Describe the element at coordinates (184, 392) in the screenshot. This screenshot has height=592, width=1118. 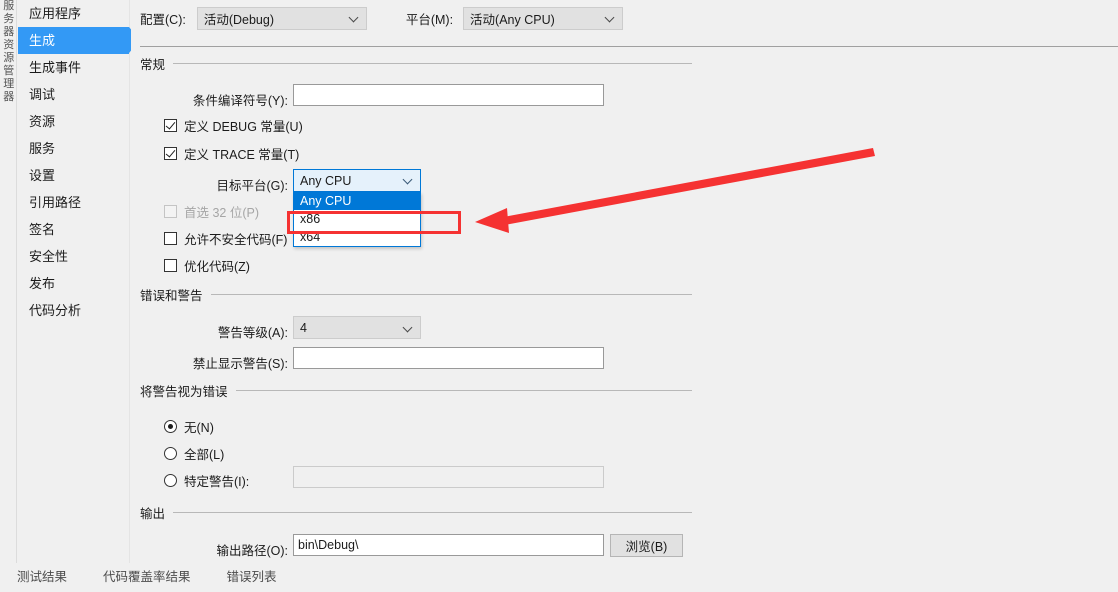
I see `treat-warnings-group-title: 将警告视为错误` at that location.